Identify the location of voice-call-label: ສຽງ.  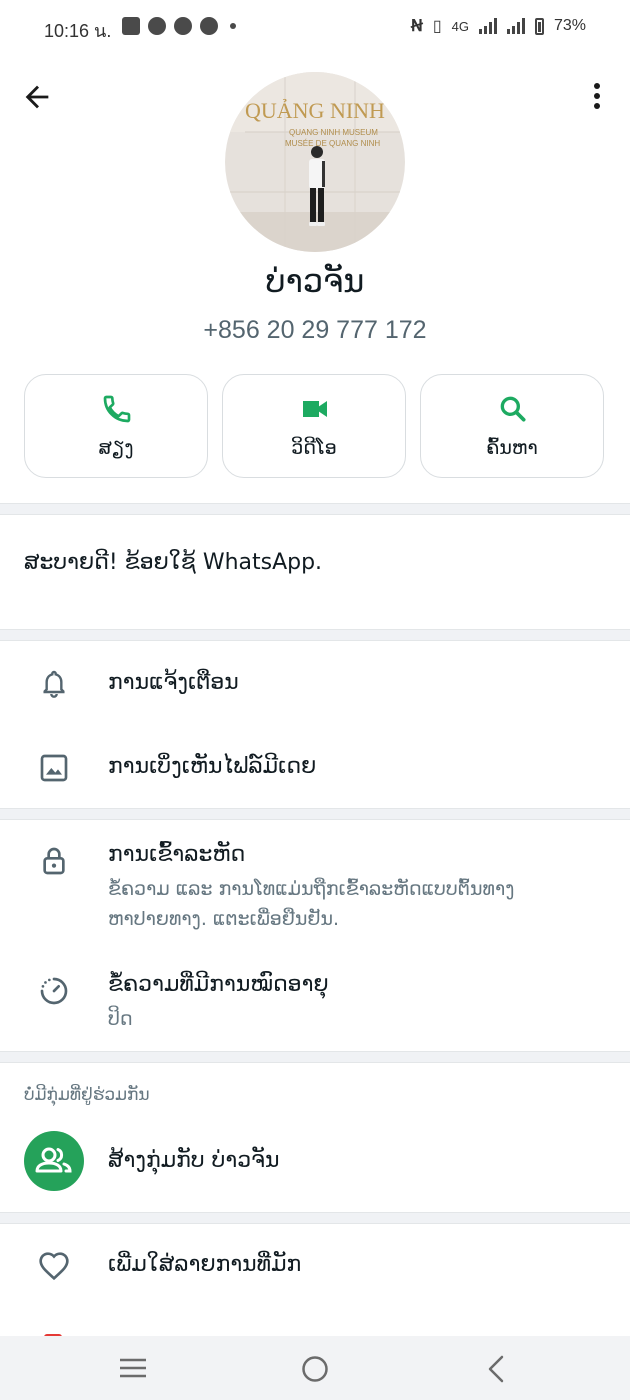
(116, 448).